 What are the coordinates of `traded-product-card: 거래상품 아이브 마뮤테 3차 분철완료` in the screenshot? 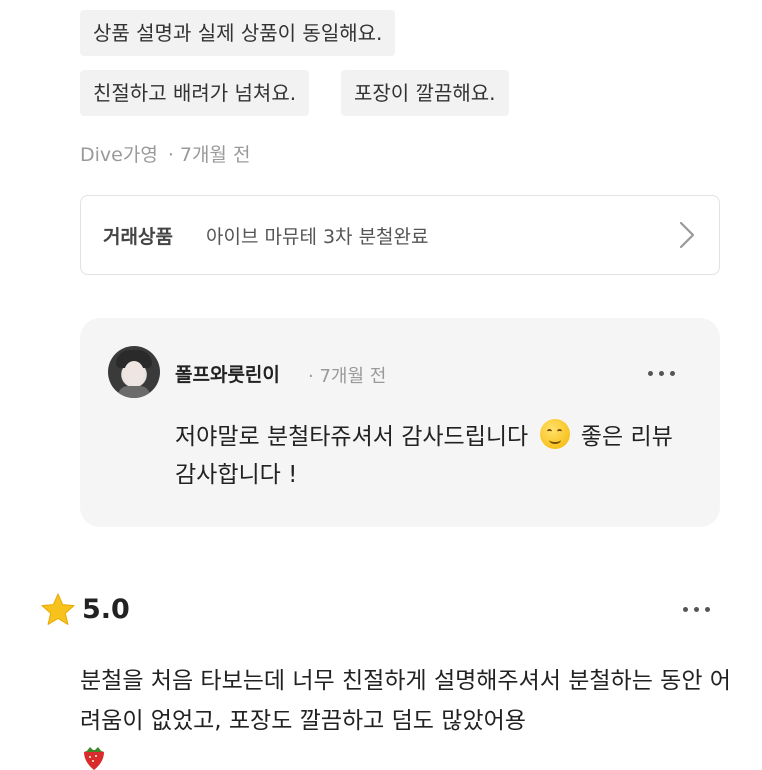 It's located at (400, 235).